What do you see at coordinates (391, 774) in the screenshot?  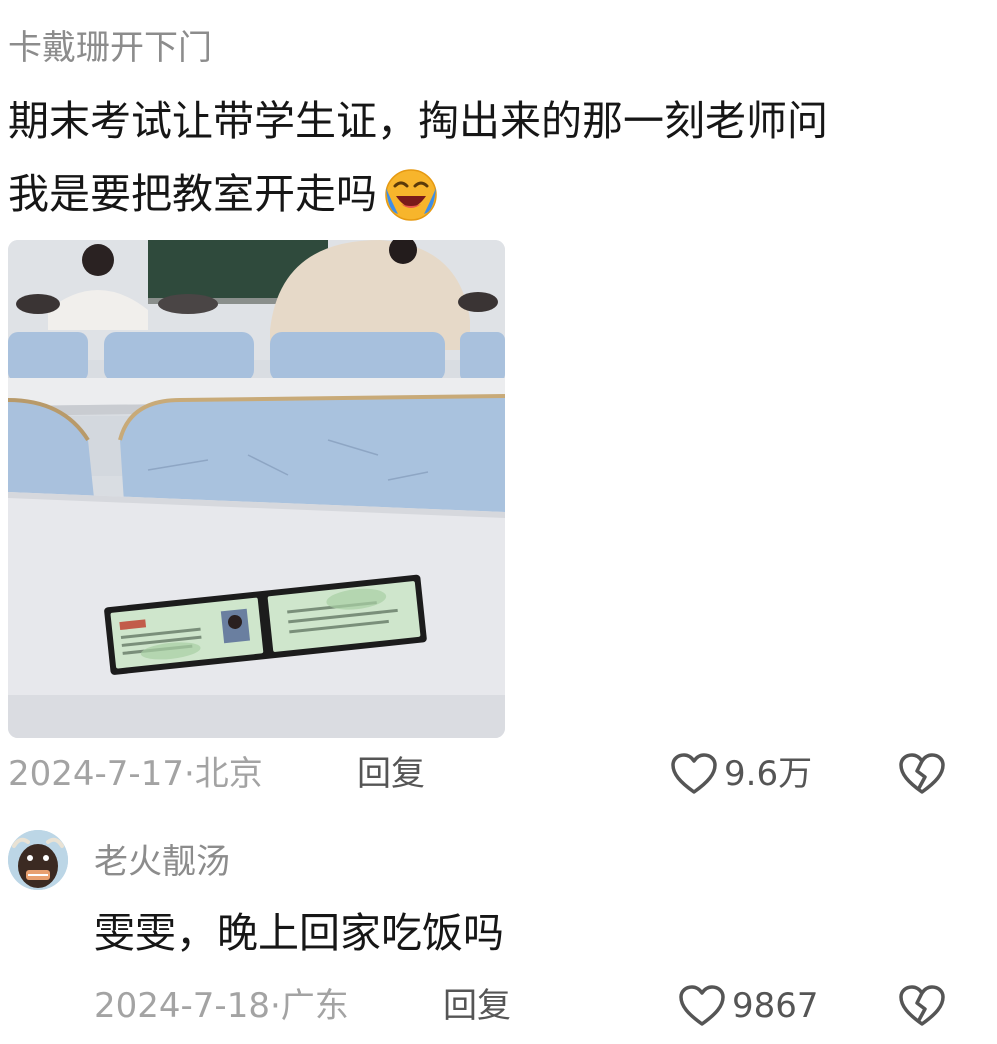 I see `reply-button: 回复` at bounding box center [391, 774].